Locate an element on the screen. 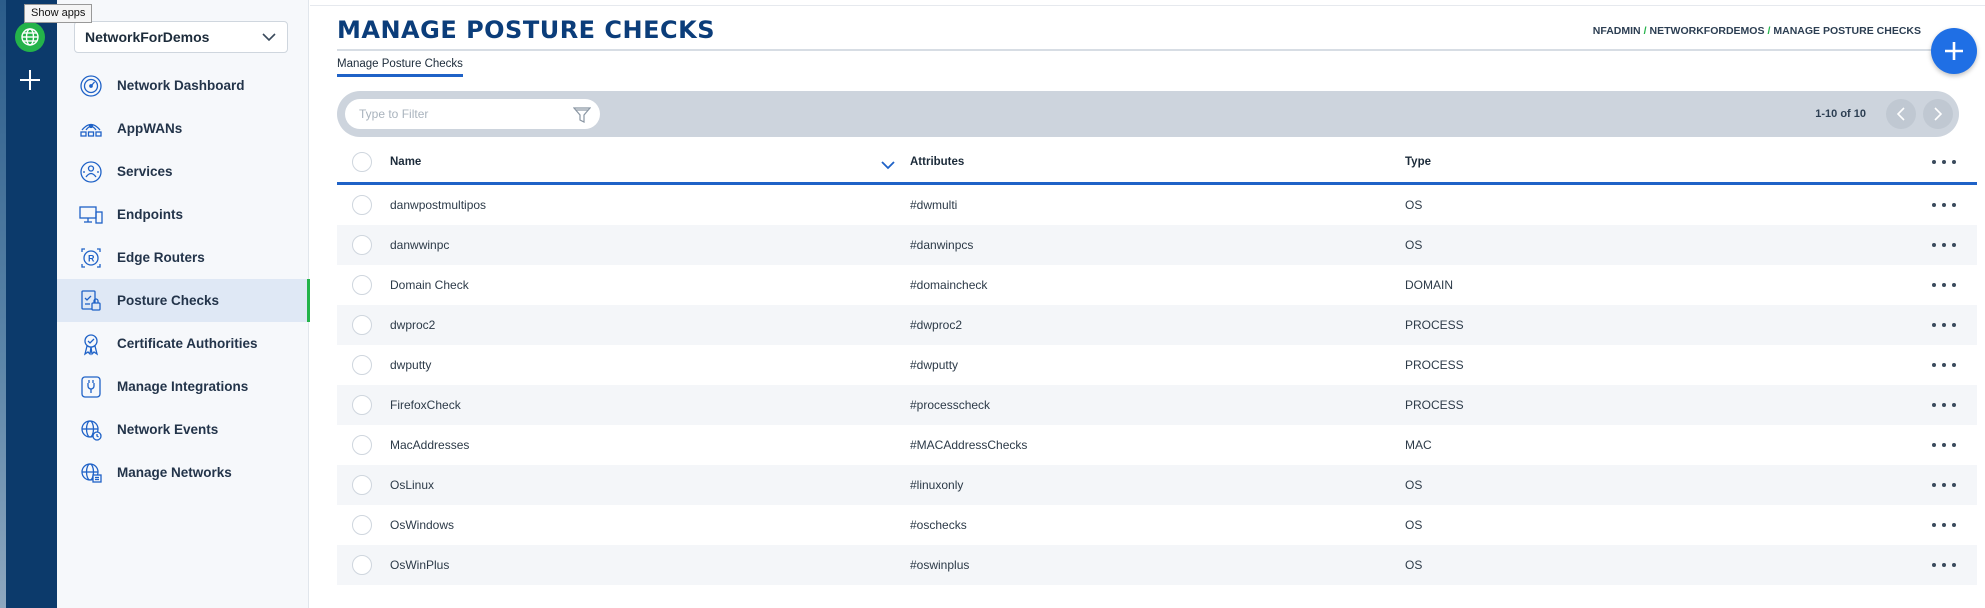  sidebar-item-services: Services is located at coordinates (183, 171).